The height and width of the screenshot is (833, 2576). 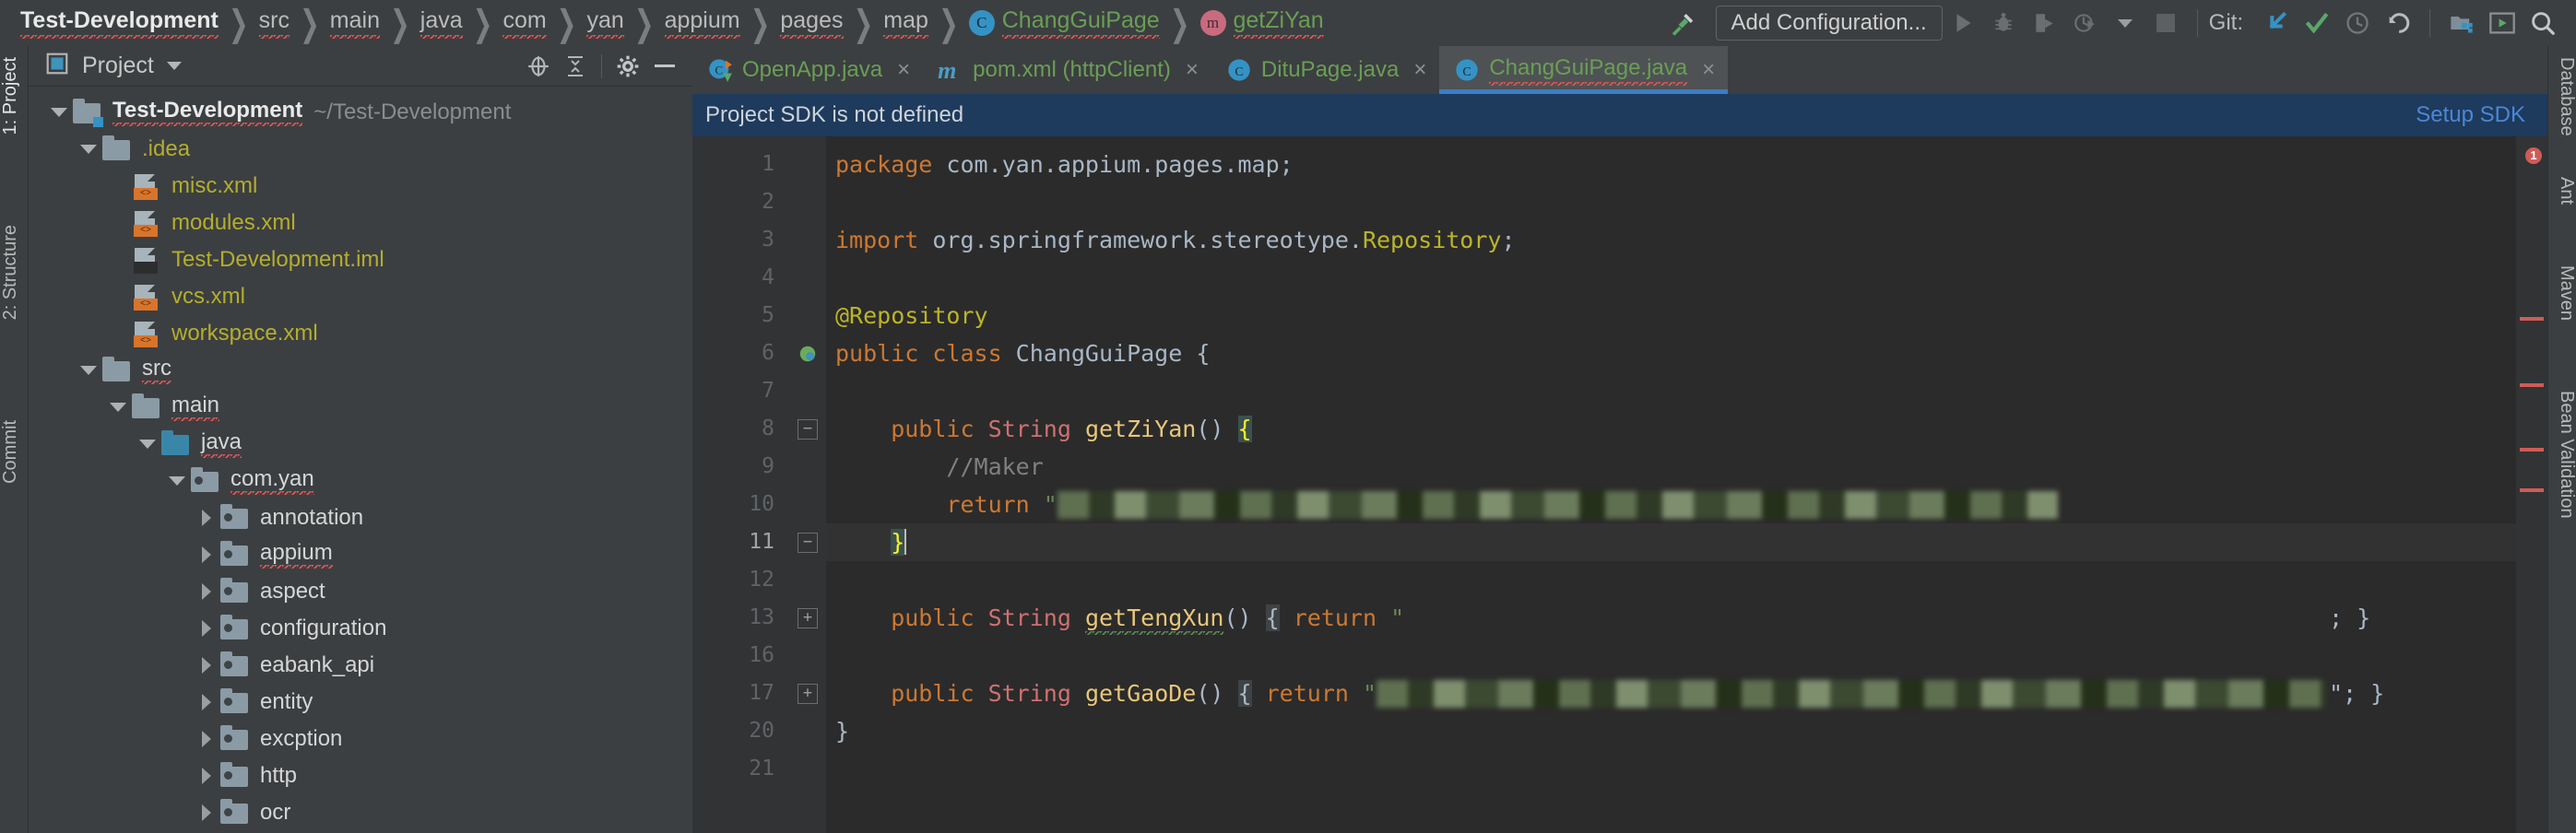 What do you see at coordinates (360, 554) in the screenshot?
I see `tree-item-appium: appium` at bounding box center [360, 554].